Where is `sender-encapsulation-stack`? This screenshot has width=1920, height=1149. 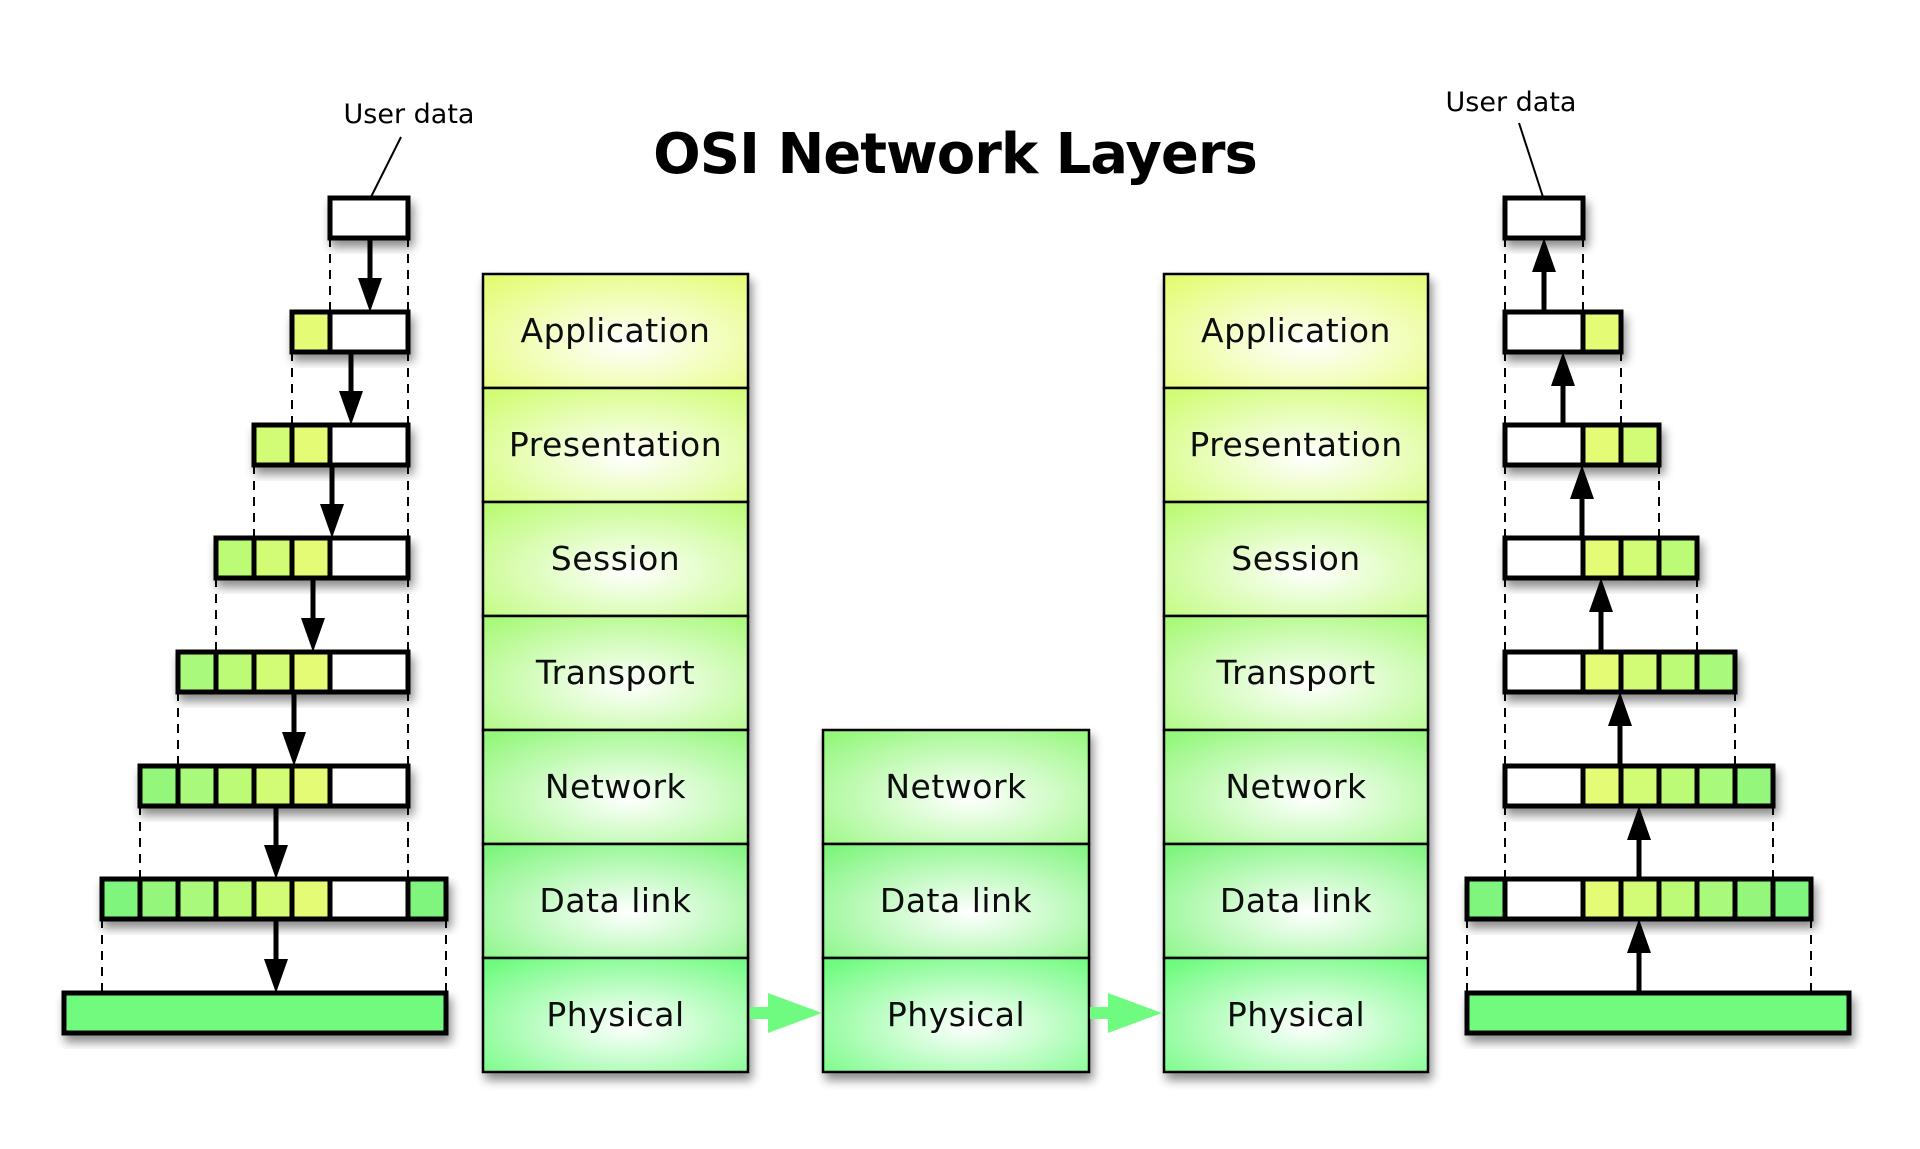
sender-encapsulation-stack is located at coordinates (255, 615).